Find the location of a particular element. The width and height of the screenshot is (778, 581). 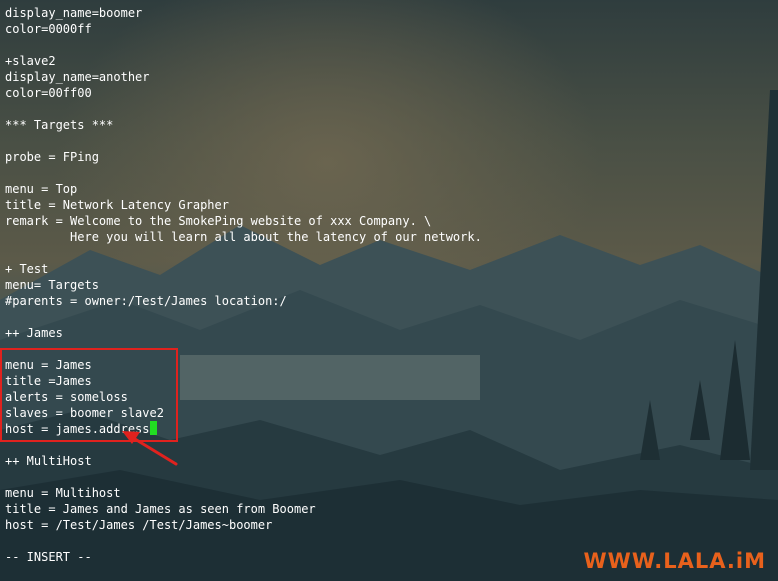

code-line-text: #parents = owner:/Test/James location:/ is located at coordinates (146, 301).